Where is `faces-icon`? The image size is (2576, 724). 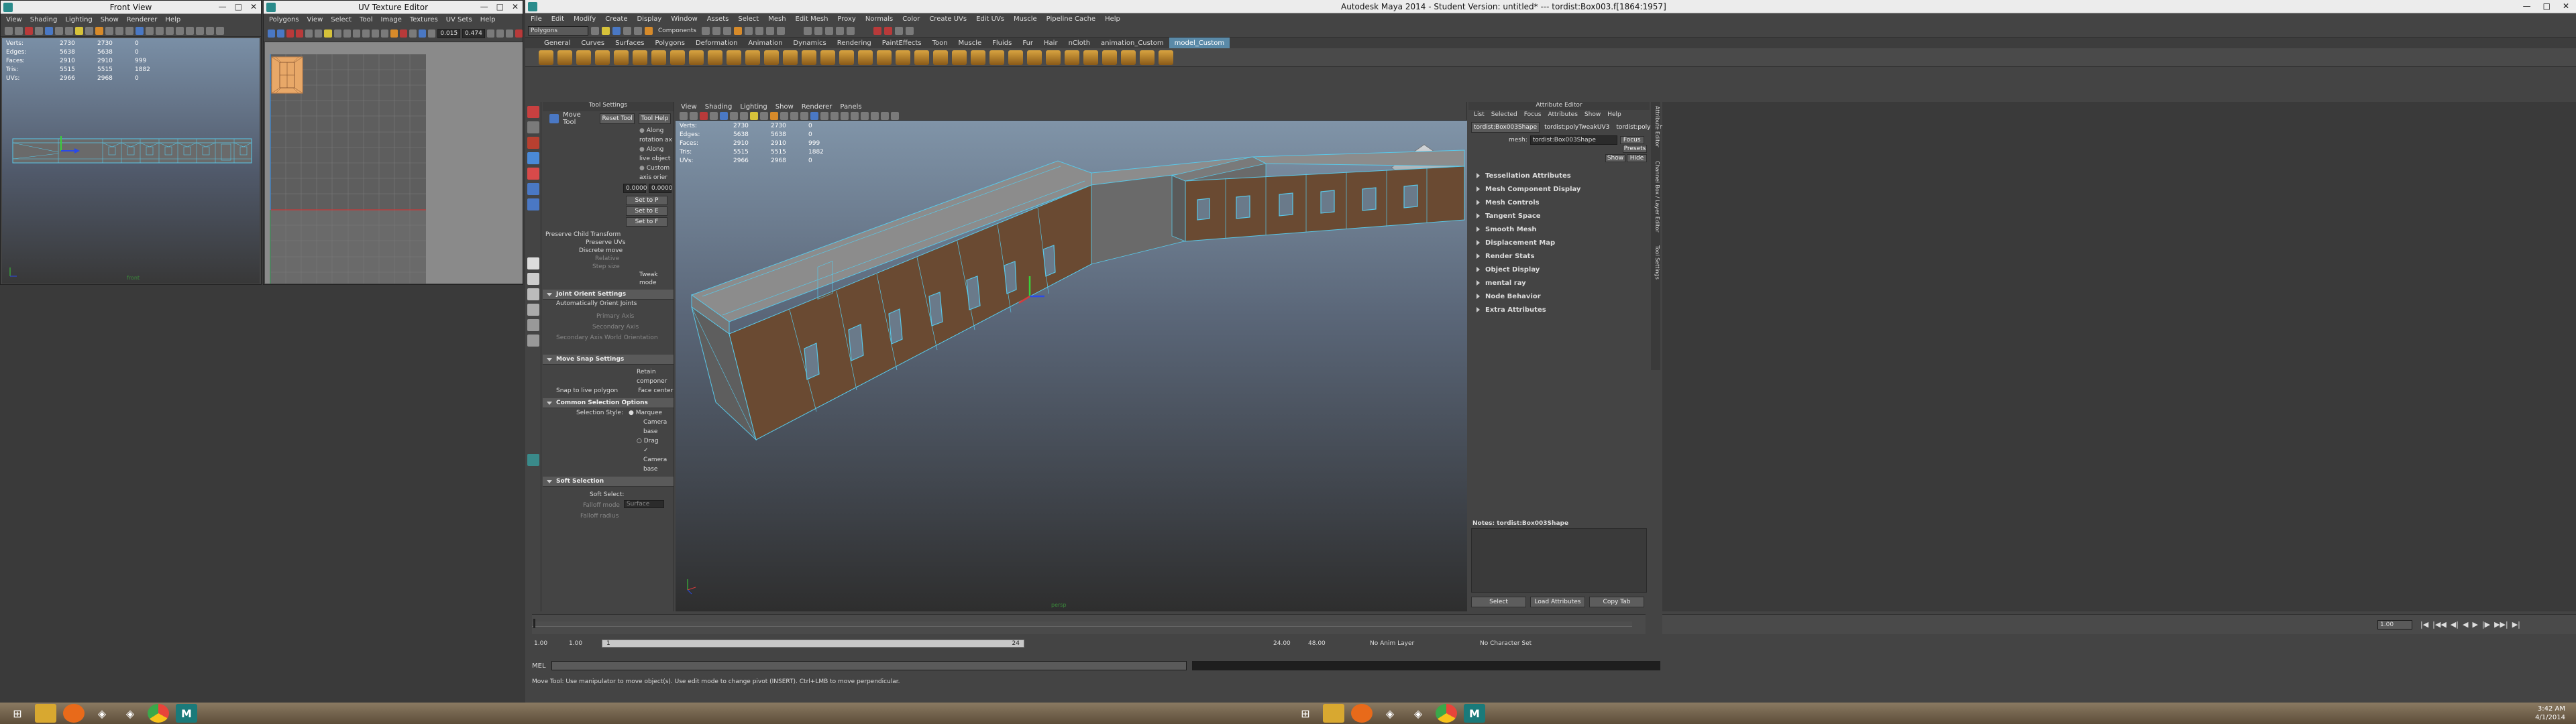
faces-icon is located at coordinates (737, 30).